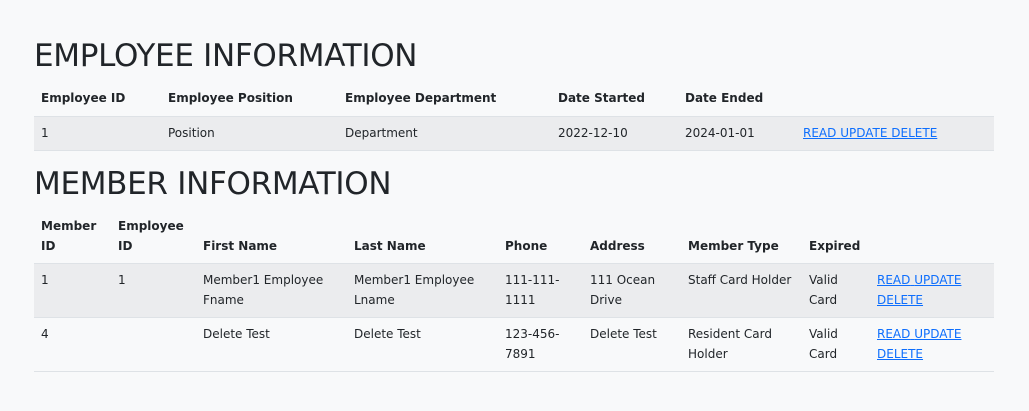 This screenshot has height=411, width=1029. Describe the element at coordinates (632, 237) in the screenshot. I see `col-address: Address` at that location.